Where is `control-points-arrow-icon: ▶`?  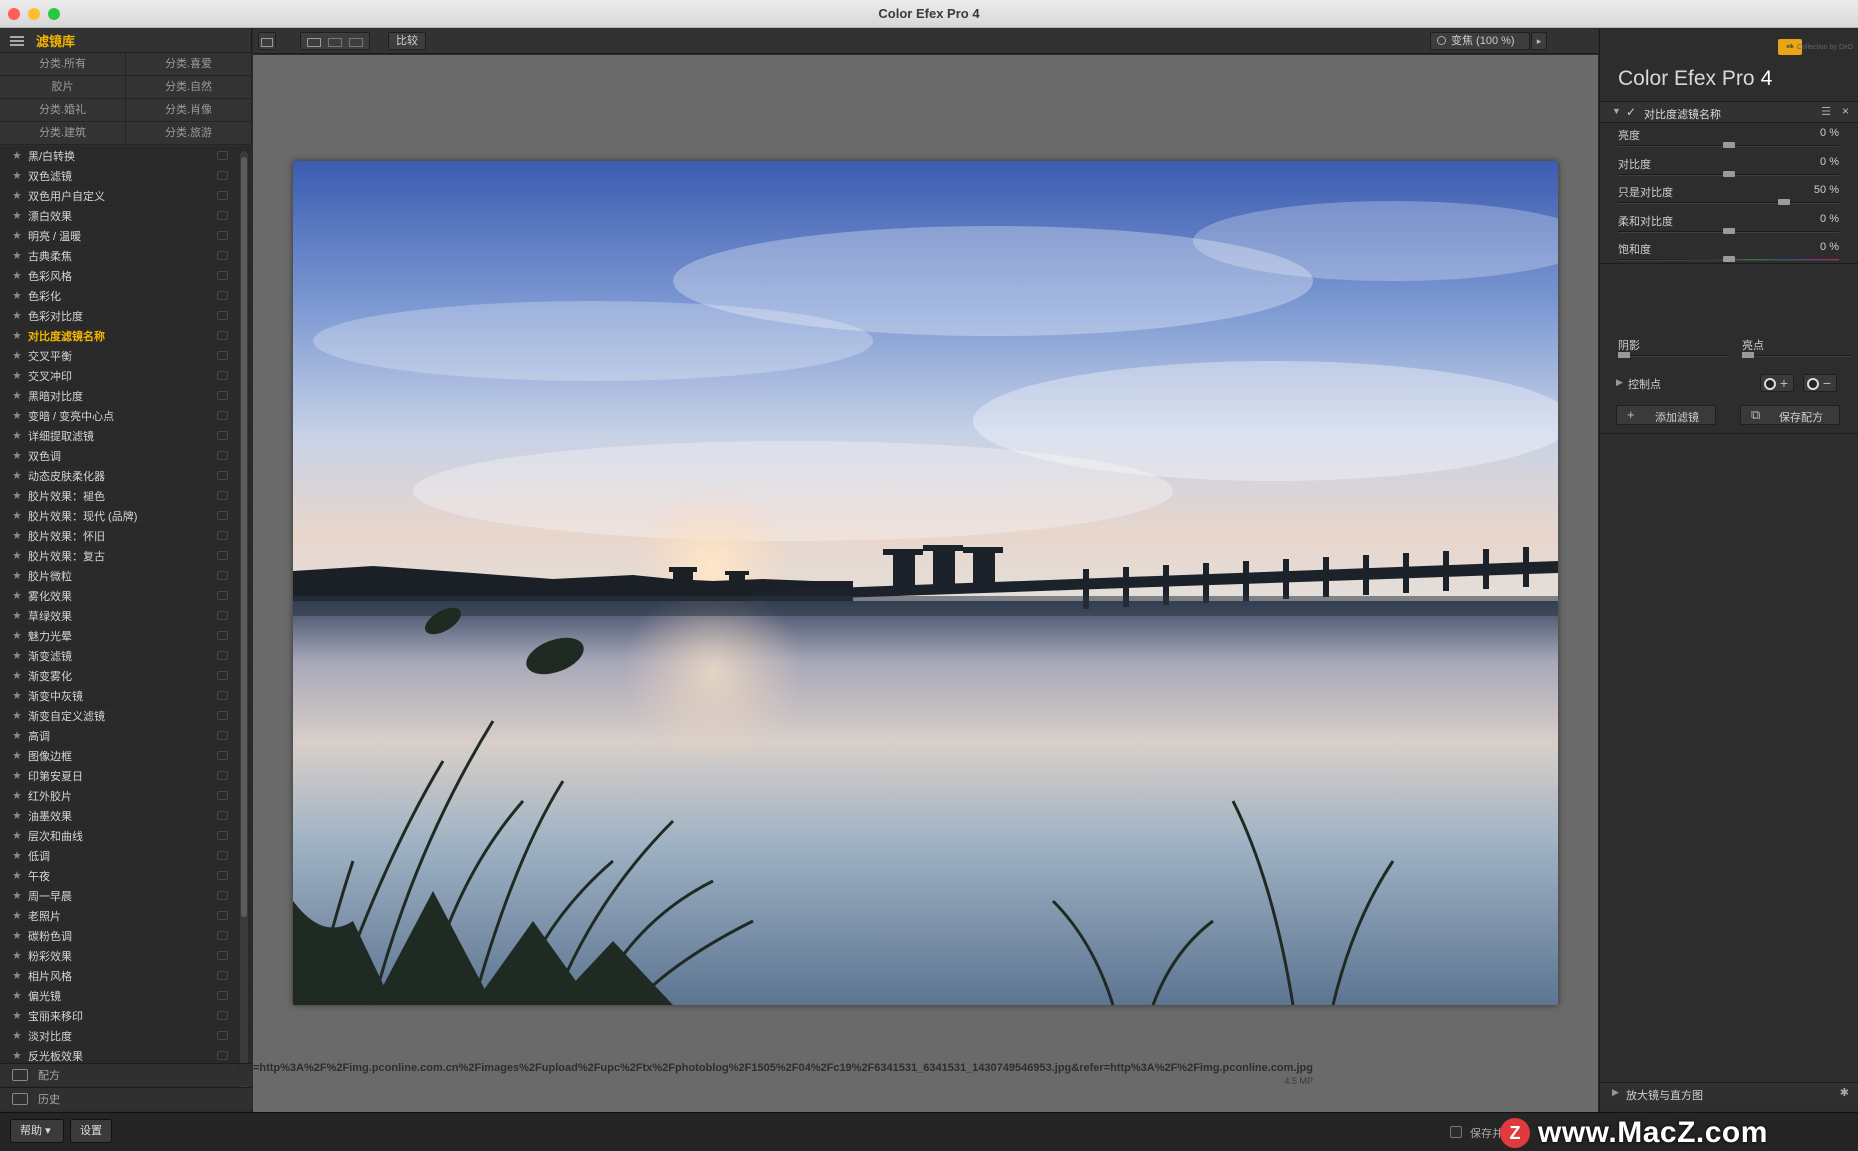
control-points-arrow-icon: ▶ is located at coordinates (1619, 382).